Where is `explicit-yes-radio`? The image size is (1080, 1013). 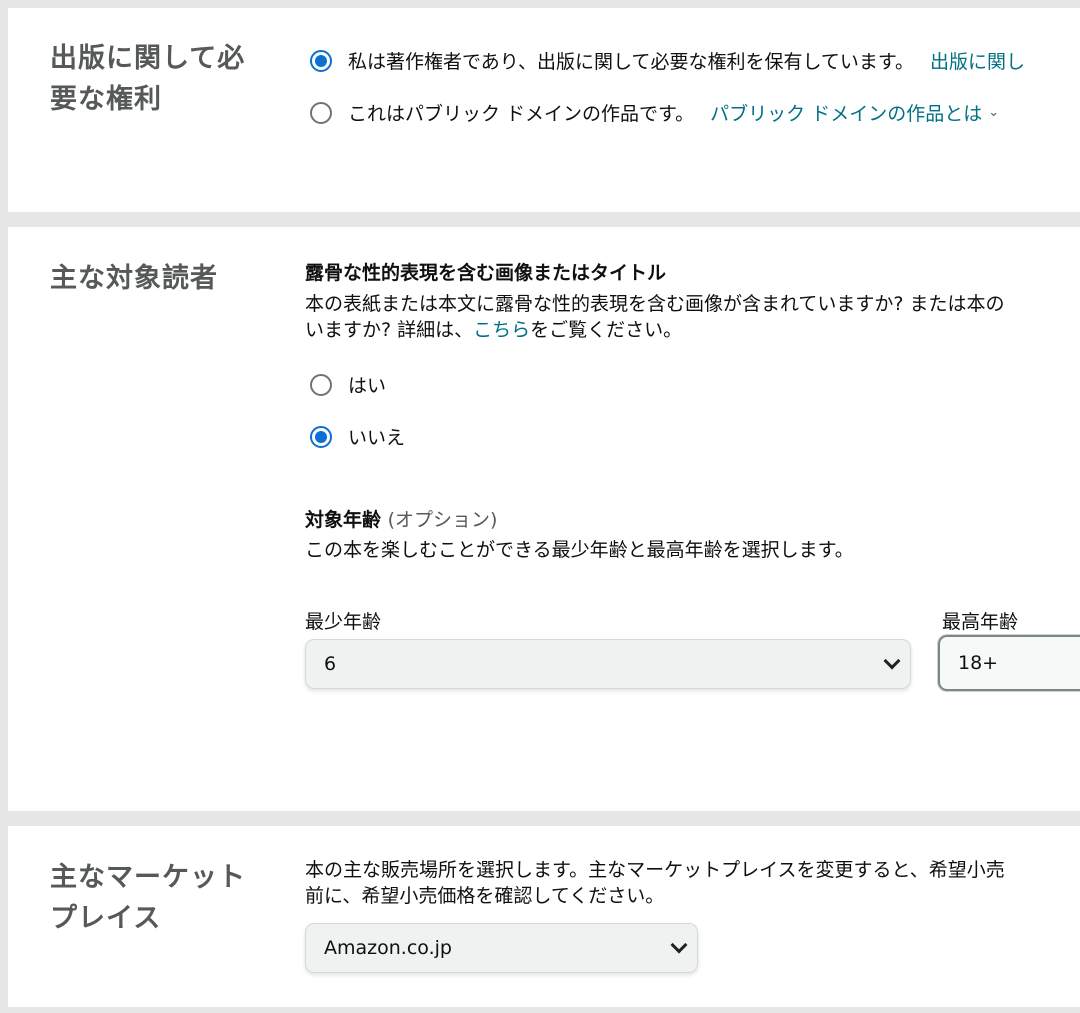 explicit-yes-radio is located at coordinates (321, 384).